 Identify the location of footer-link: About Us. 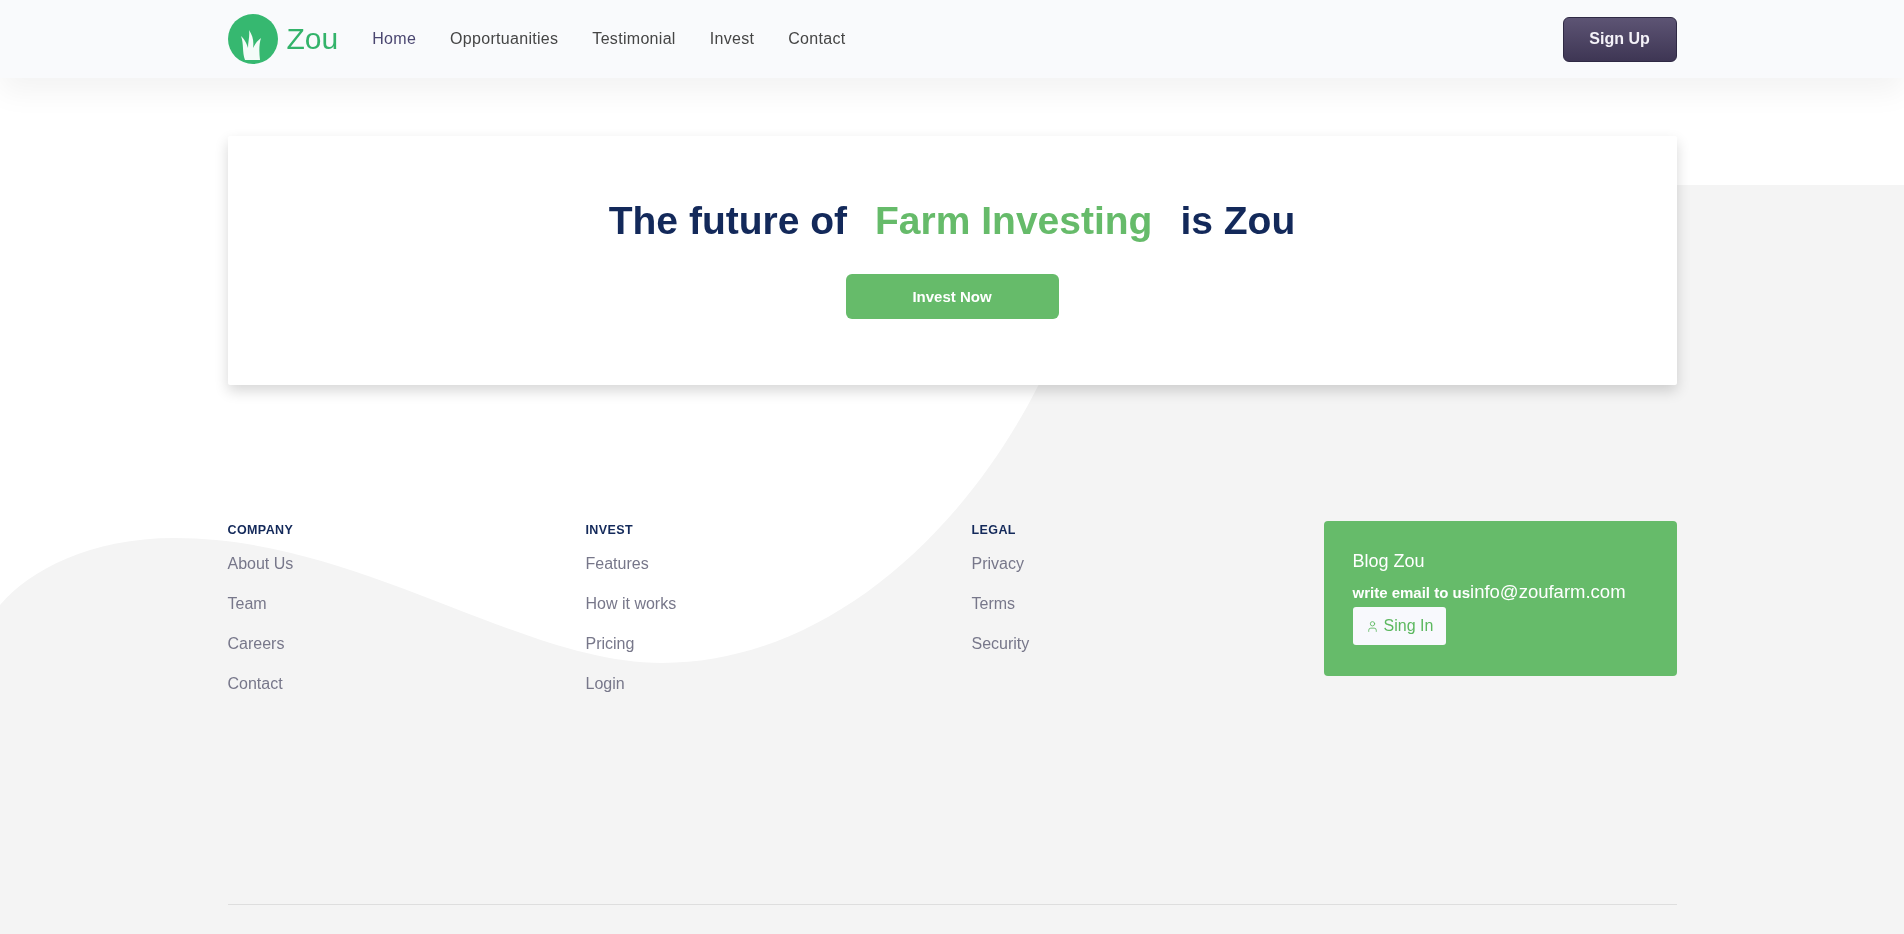
(260, 564).